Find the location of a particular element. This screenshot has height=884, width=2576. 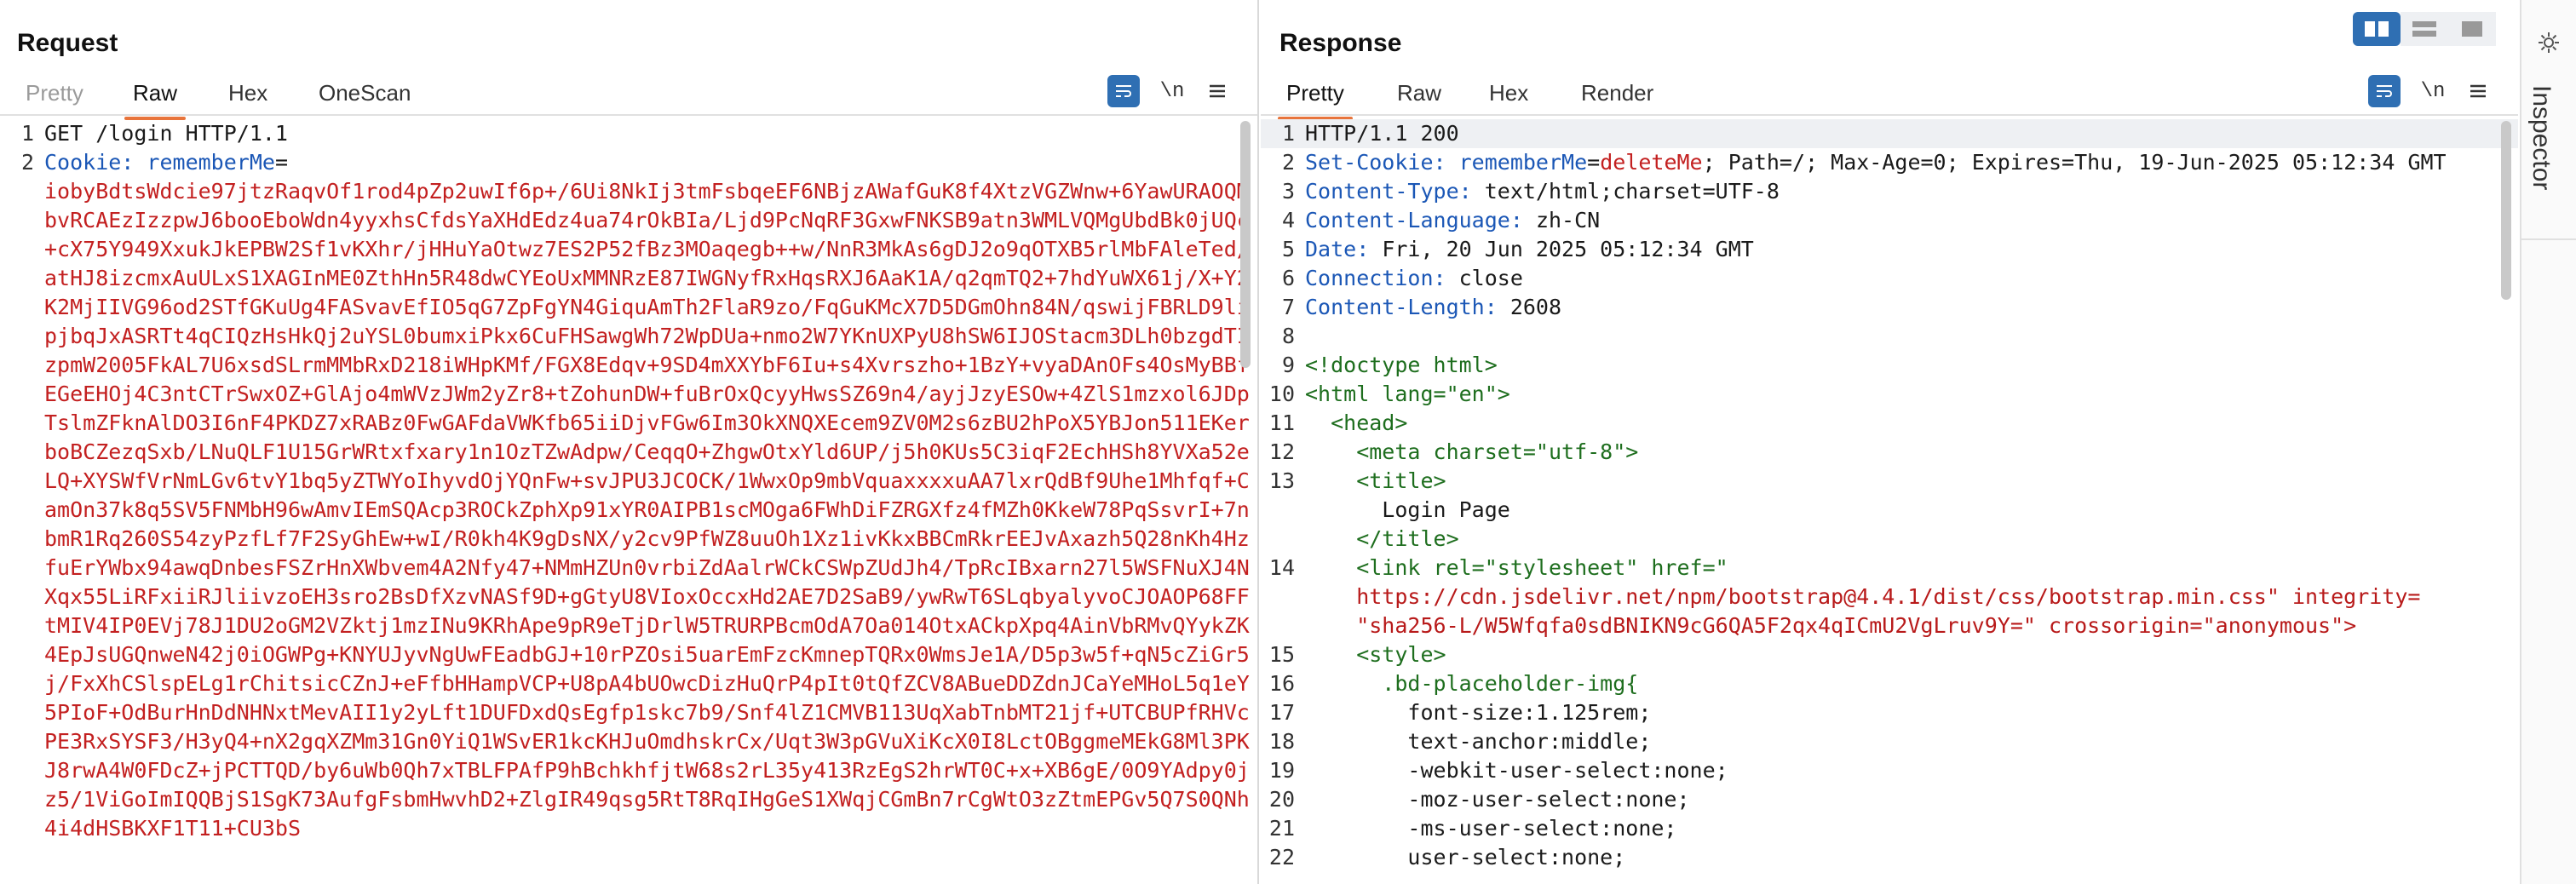

layout-single-button is located at coordinates (2472, 29).